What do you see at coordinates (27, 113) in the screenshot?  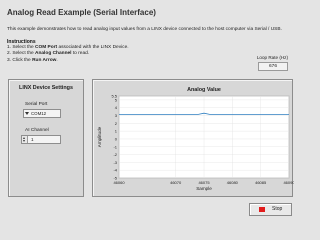 I see `dropdown-arrow-icon` at bounding box center [27, 113].